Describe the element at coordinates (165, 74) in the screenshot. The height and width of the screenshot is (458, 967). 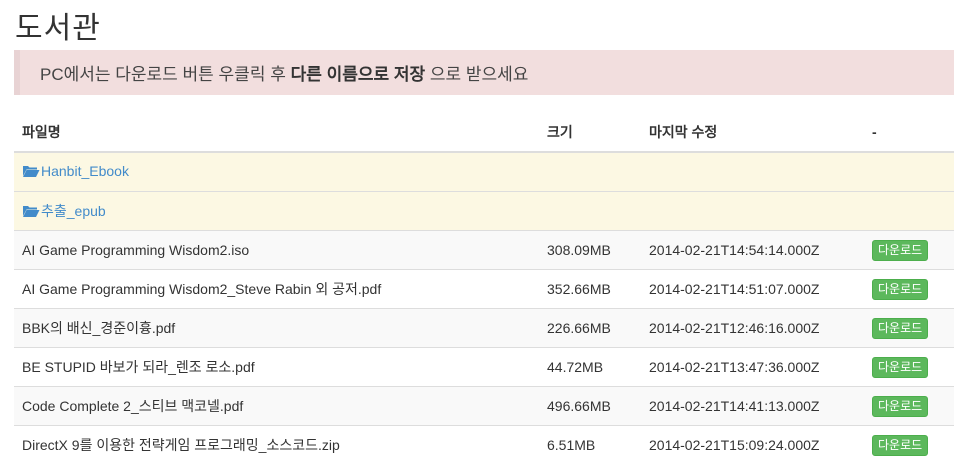
I see `alert-text-part1: PC에서는 다운로드 버튼 우클릭 후` at that location.